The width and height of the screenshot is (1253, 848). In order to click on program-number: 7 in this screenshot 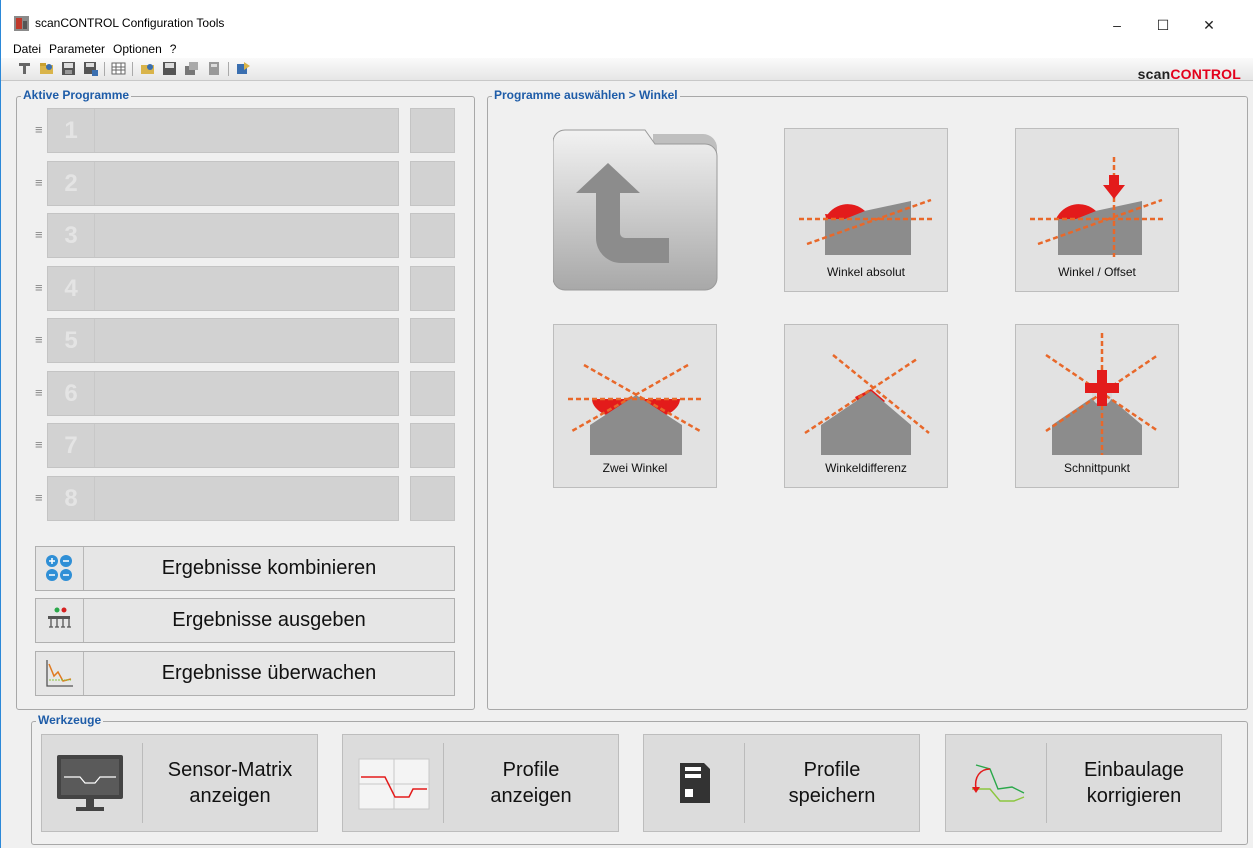, I will do `click(71, 445)`.